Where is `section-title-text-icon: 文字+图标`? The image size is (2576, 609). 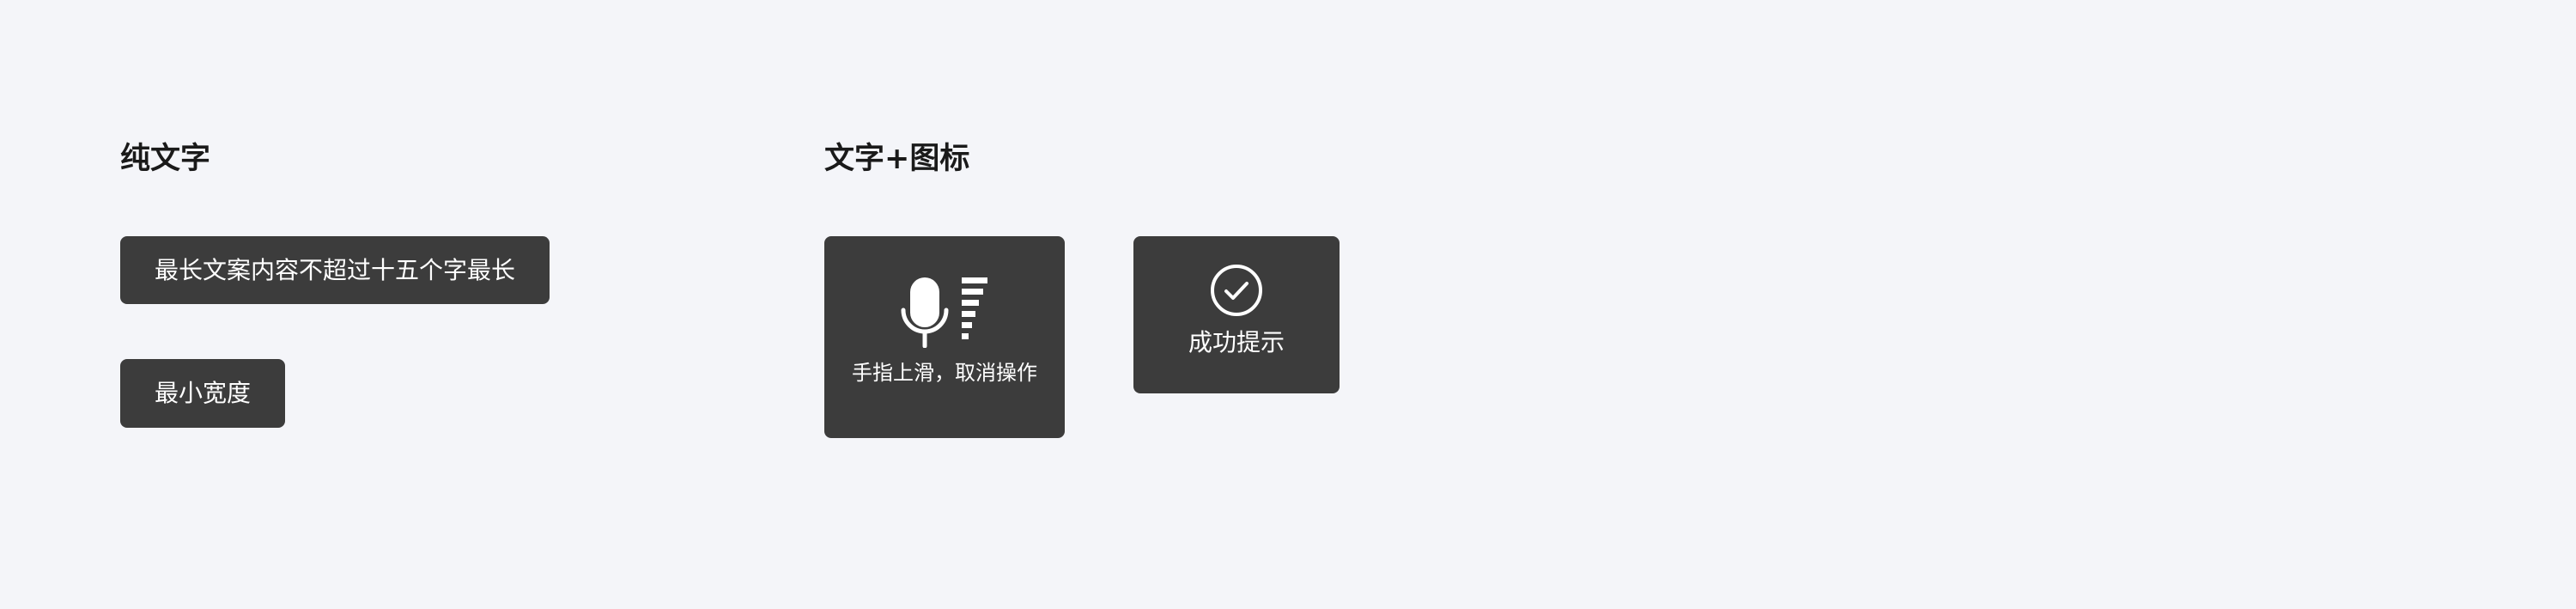 section-title-text-icon: 文字+图标 is located at coordinates (897, 159).